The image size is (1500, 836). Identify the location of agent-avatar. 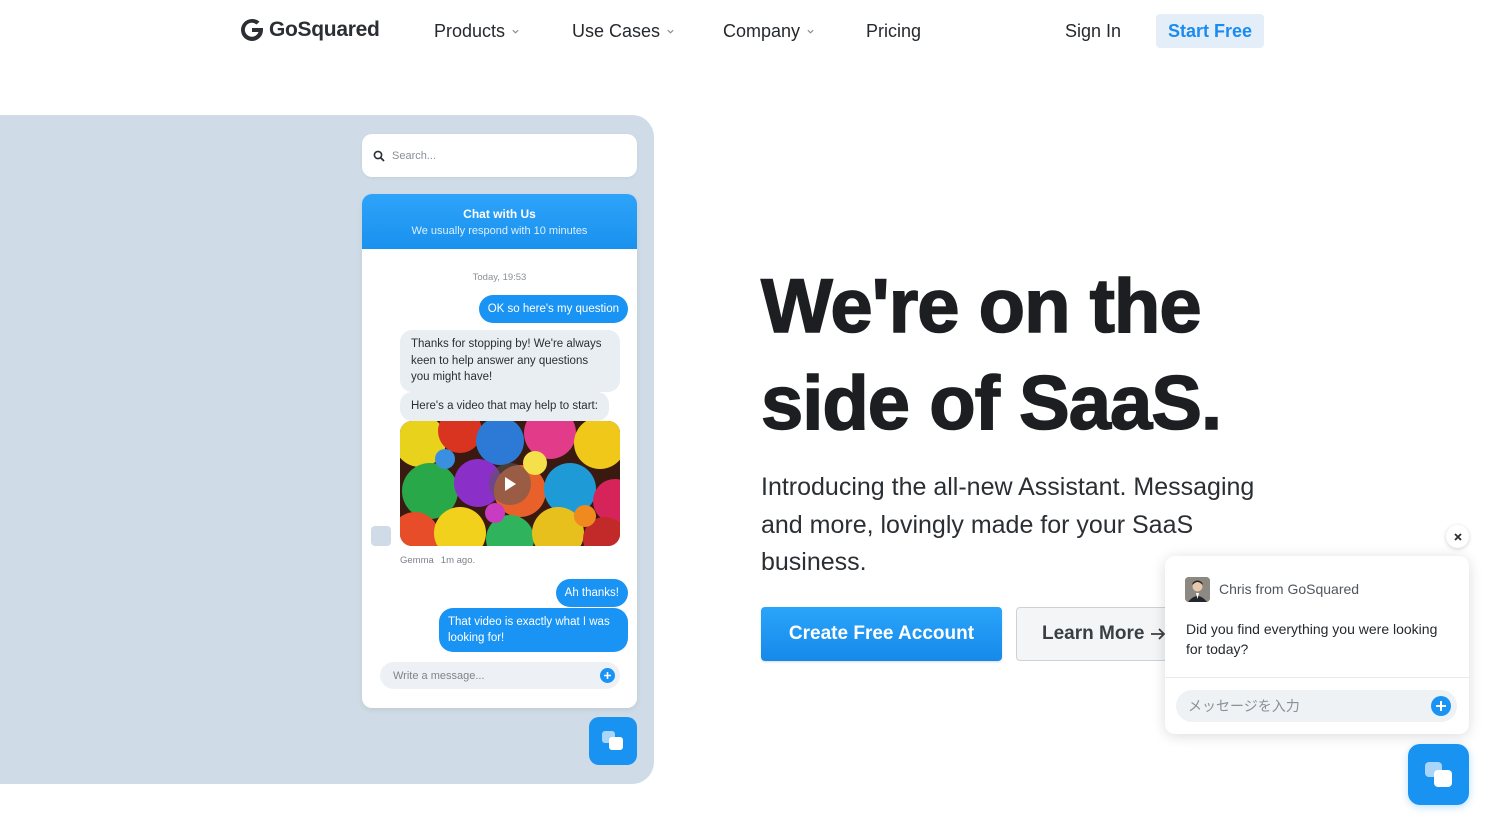
(381, 536).